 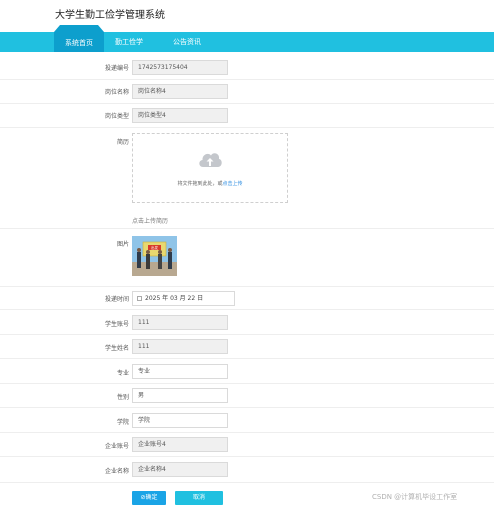 I want to click on row-company-name: 企业名称 企业名称4, so click(x=247, y=470).